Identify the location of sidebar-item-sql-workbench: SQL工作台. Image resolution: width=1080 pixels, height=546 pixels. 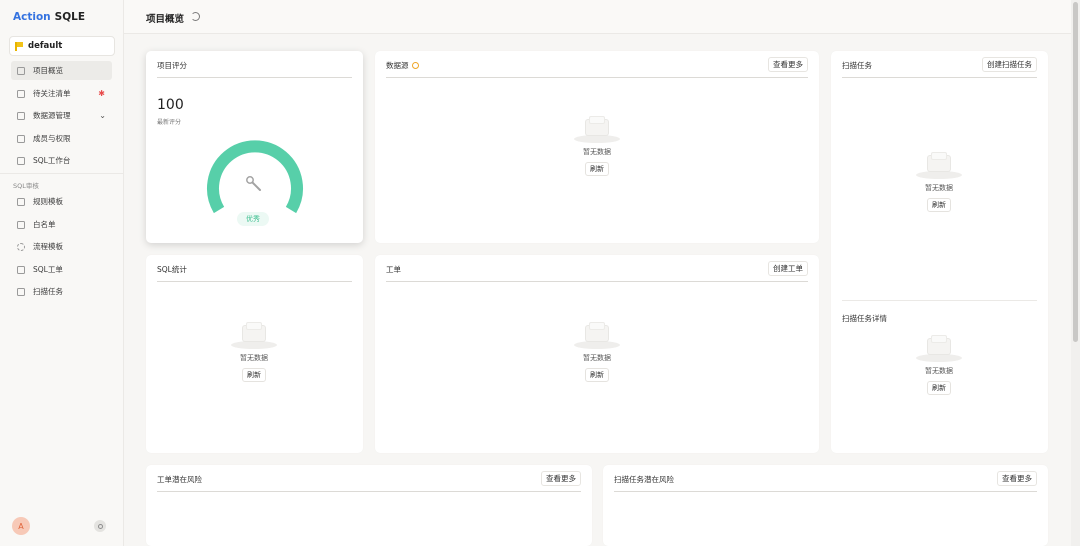
(61, 160).